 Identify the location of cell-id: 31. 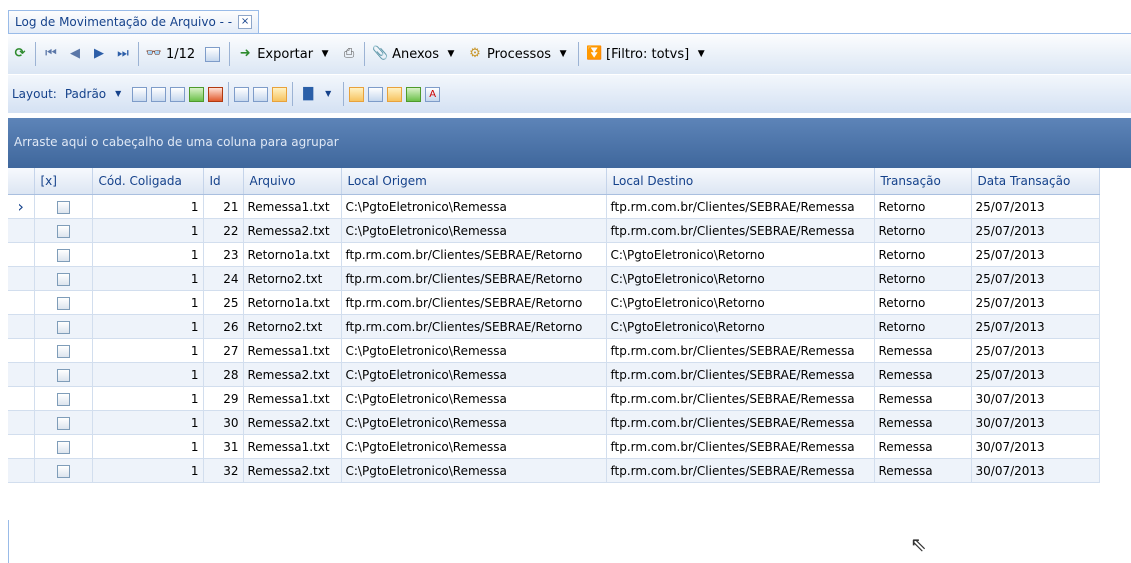
(223, 446).